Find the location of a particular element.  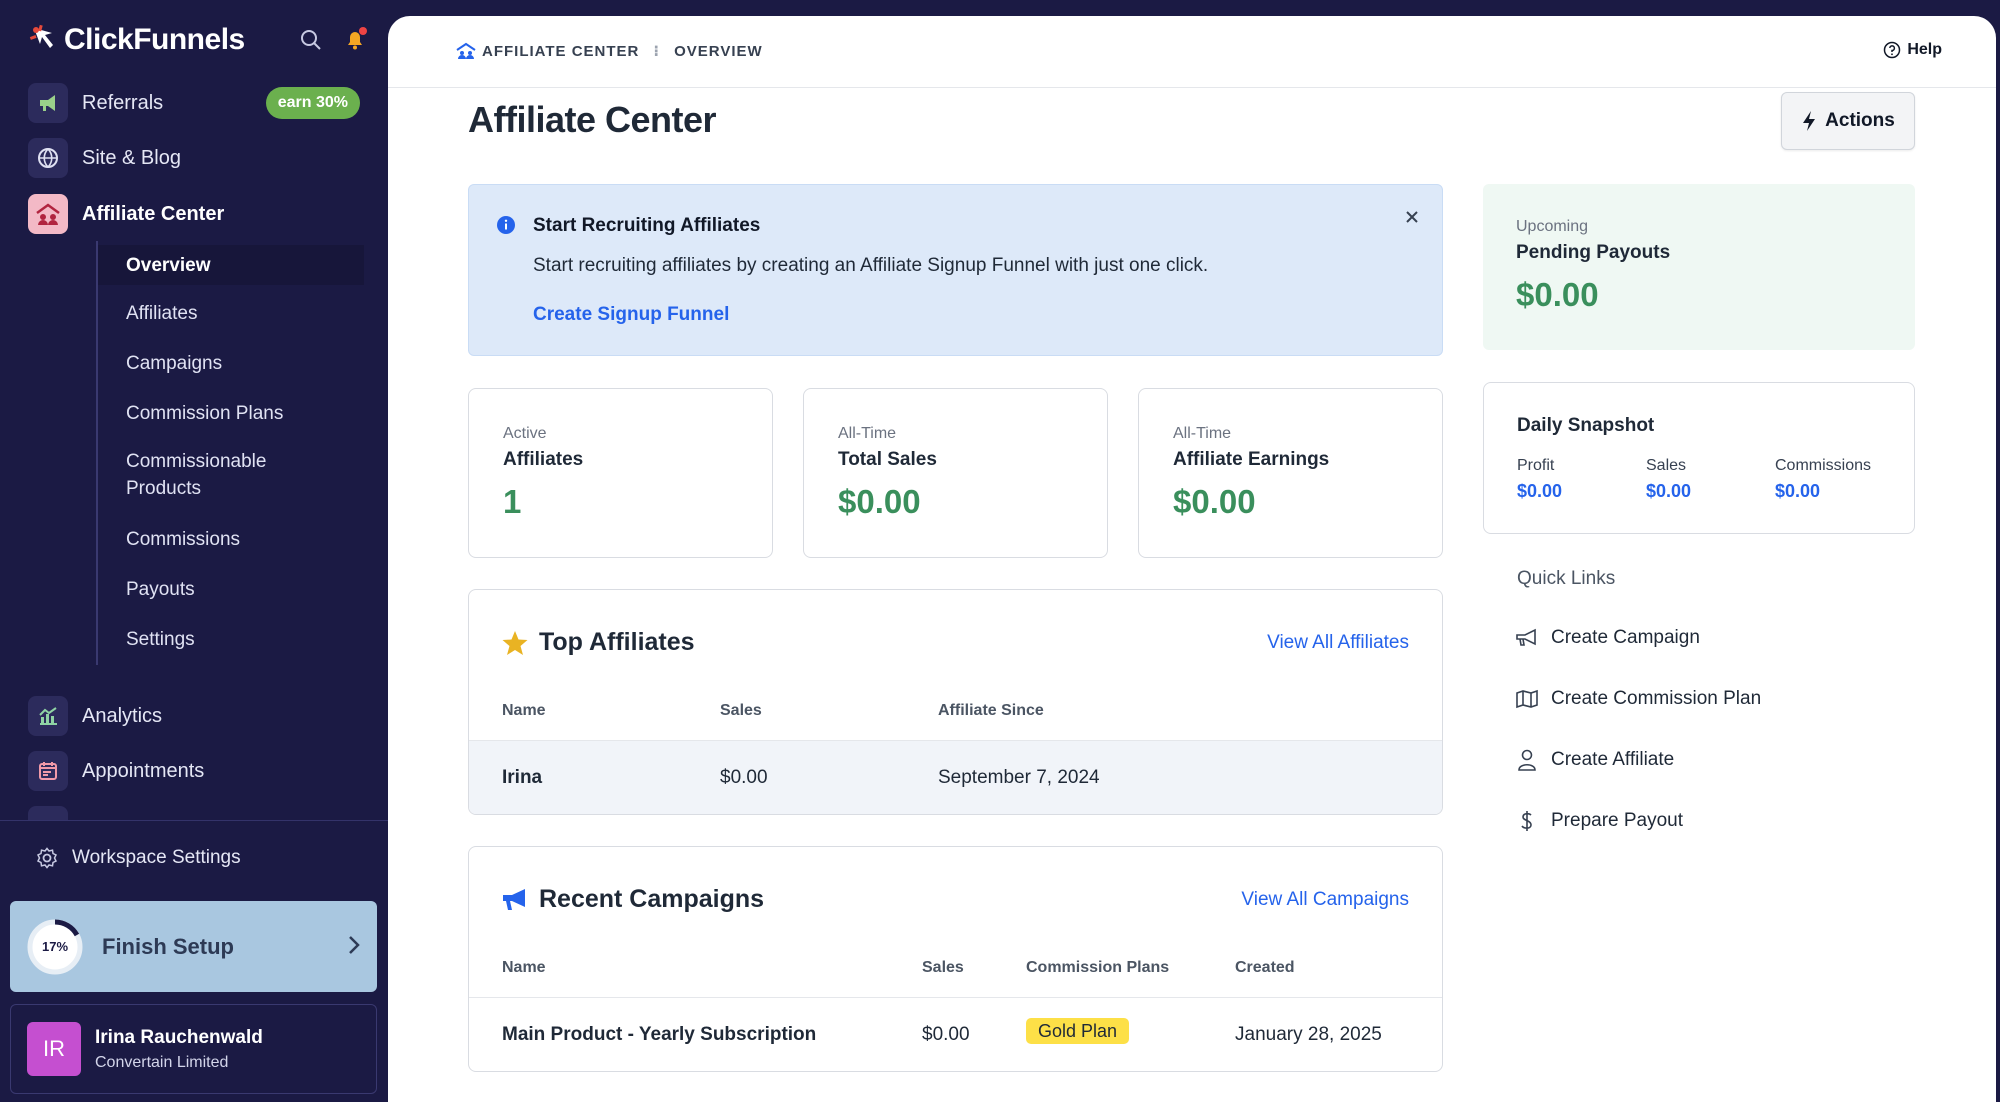

recent-campaigns-title-text: Recent Campaigns is located at coordinates (652, 899).